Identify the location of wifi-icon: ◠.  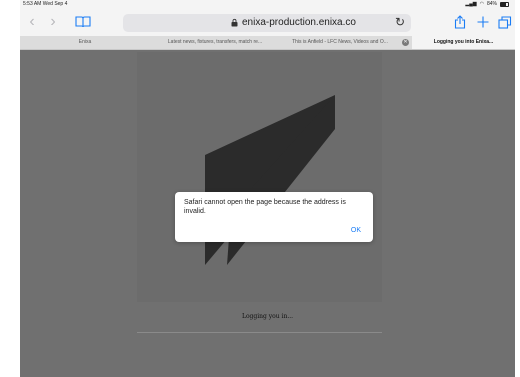
(481, 4).